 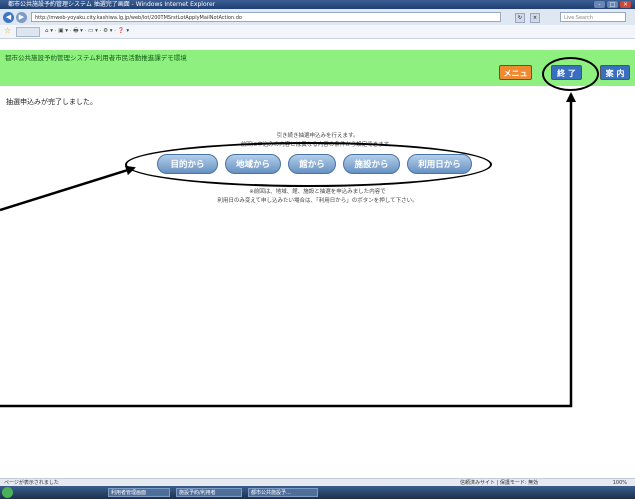 What do you see at coordinates (7, 492) in the screenshot?
I see `start-button` at bounding box center [7, 492].